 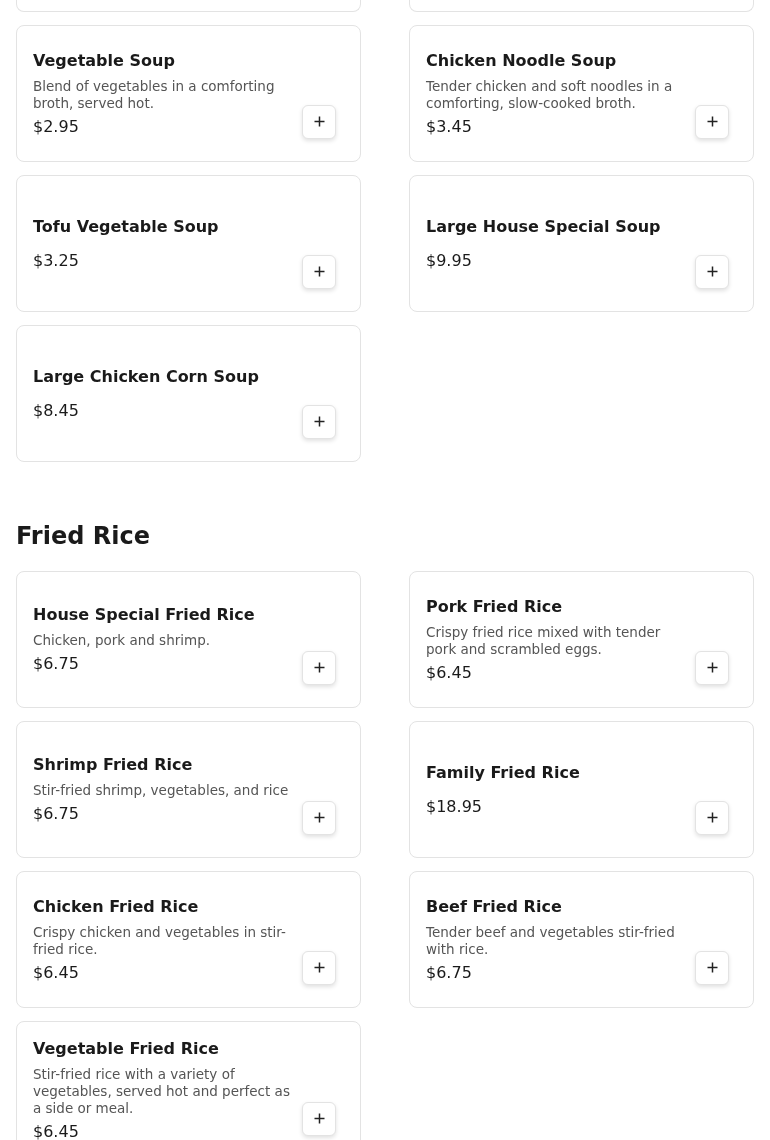 I want to click on item-name: Vegetable Fried Rice, so click(x=126, y=1049).